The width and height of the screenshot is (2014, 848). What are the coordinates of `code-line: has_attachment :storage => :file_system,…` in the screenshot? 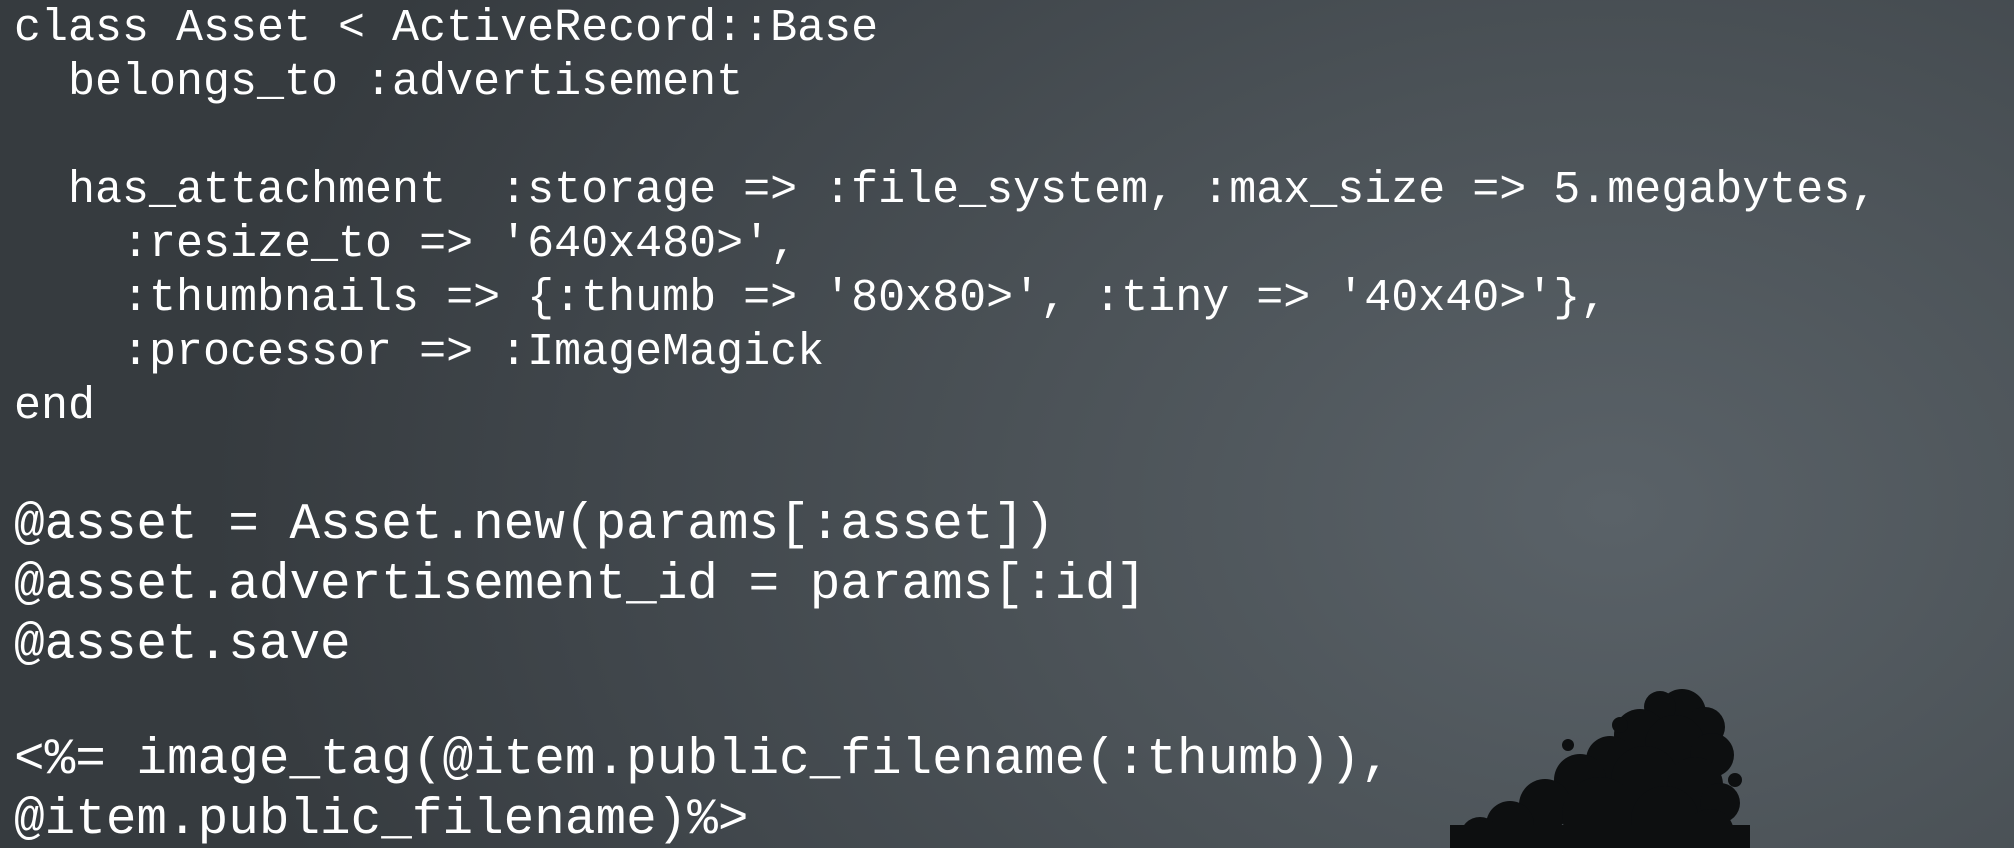 It's located at (946, 190).